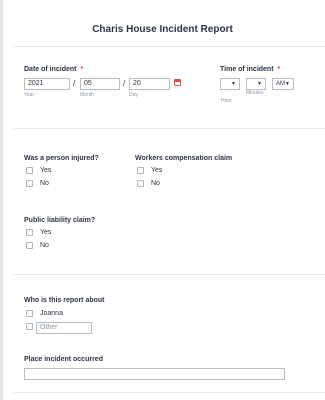  I want to click on injured-option-no: No, so click(37, 183).